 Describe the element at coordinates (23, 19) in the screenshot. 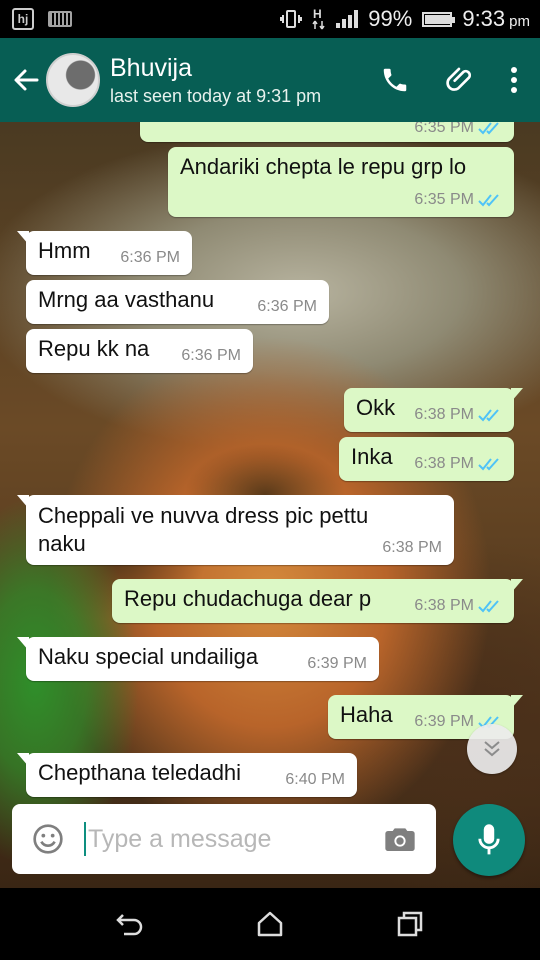

I see `hj-app-icon: hj` at that location.